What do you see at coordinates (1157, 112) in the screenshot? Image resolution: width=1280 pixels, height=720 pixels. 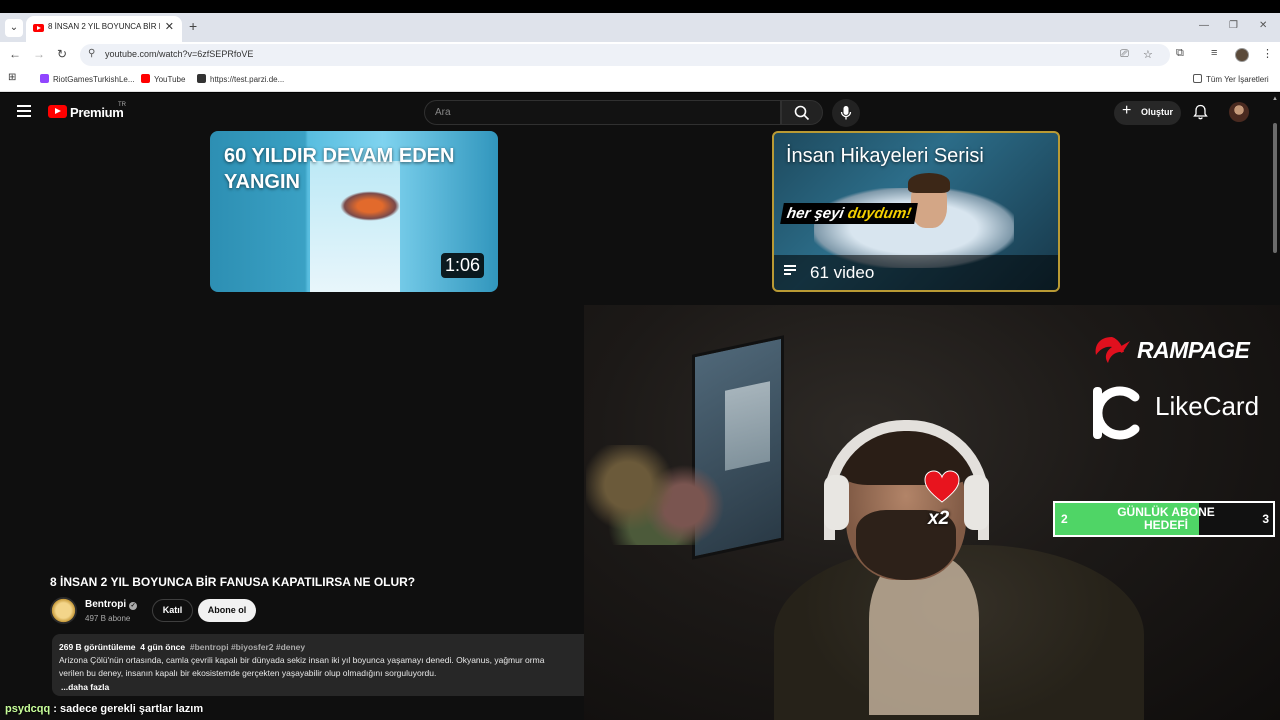 I see `create-label: Oluştur` at bounding box center [1157, 112].